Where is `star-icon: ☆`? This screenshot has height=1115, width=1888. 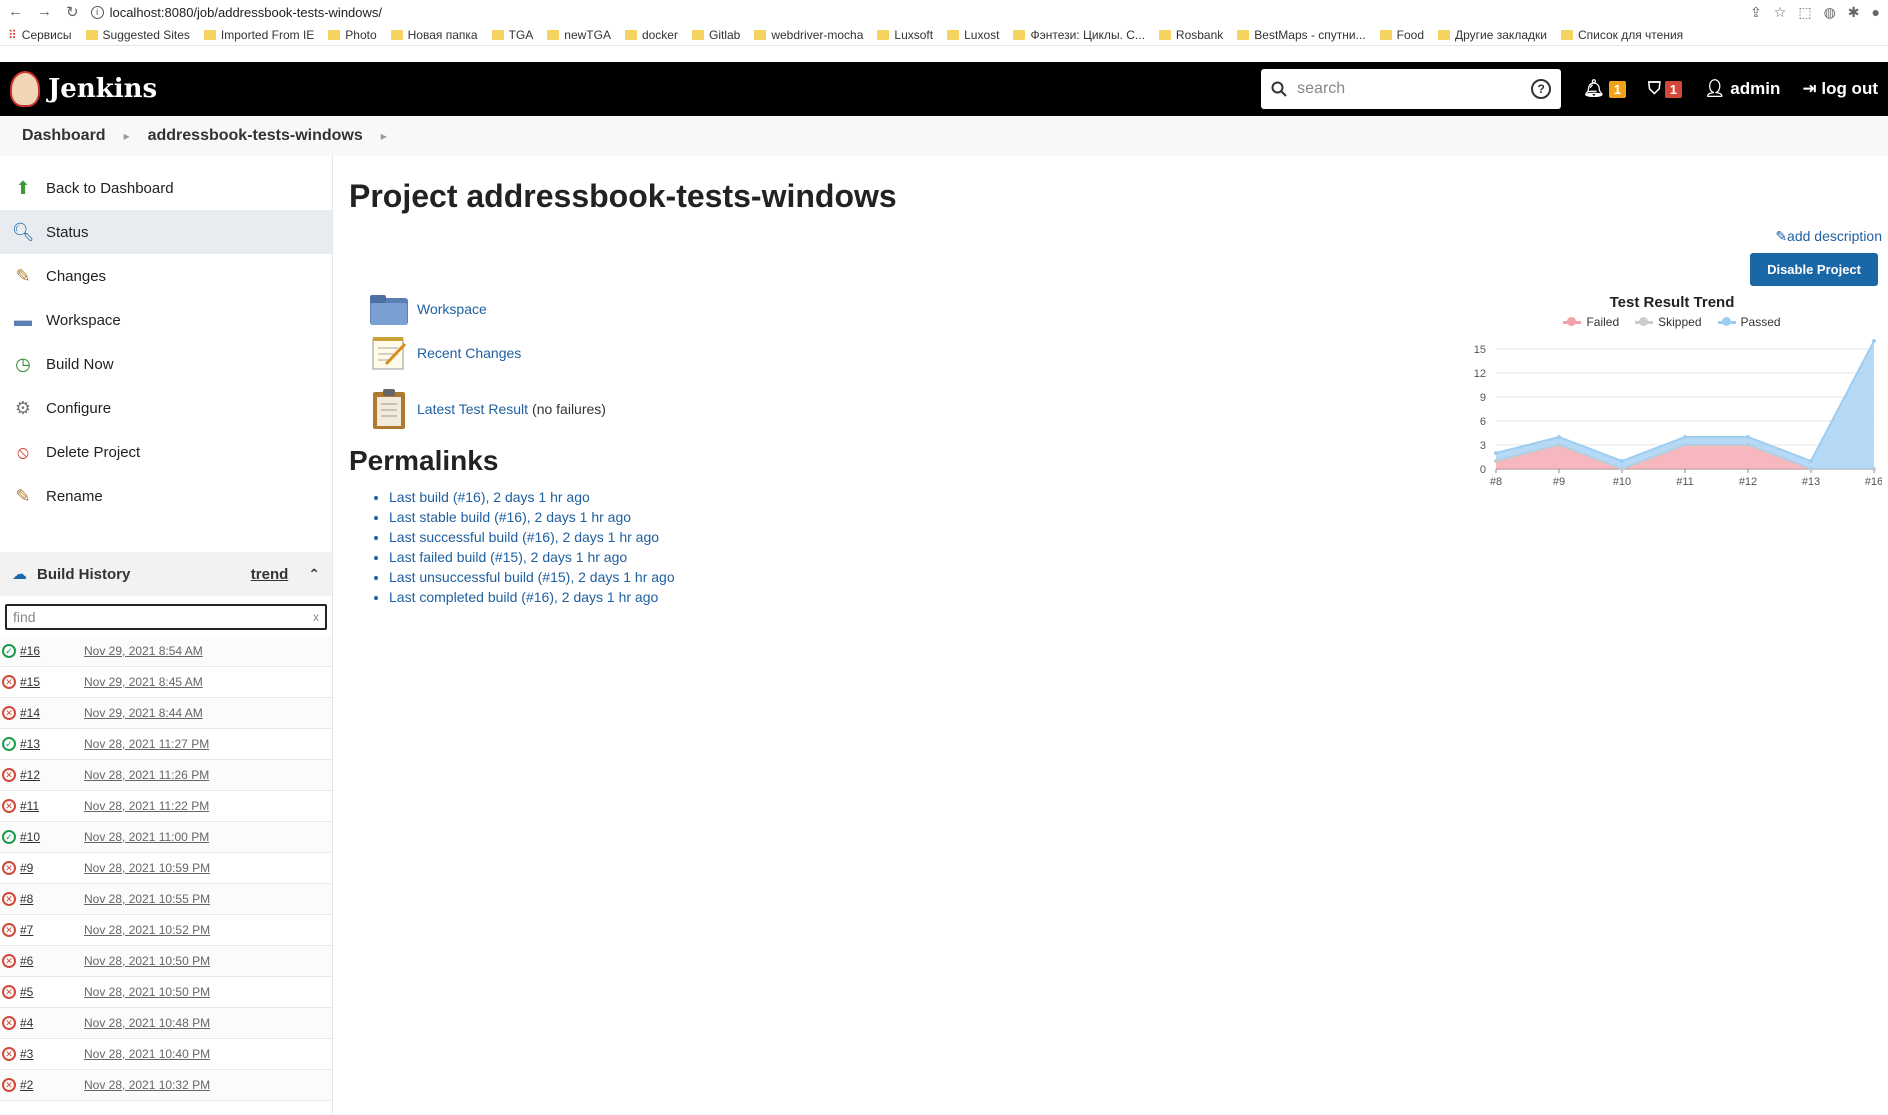 star-icon: ☆ is located at coordinates (1780, 12).